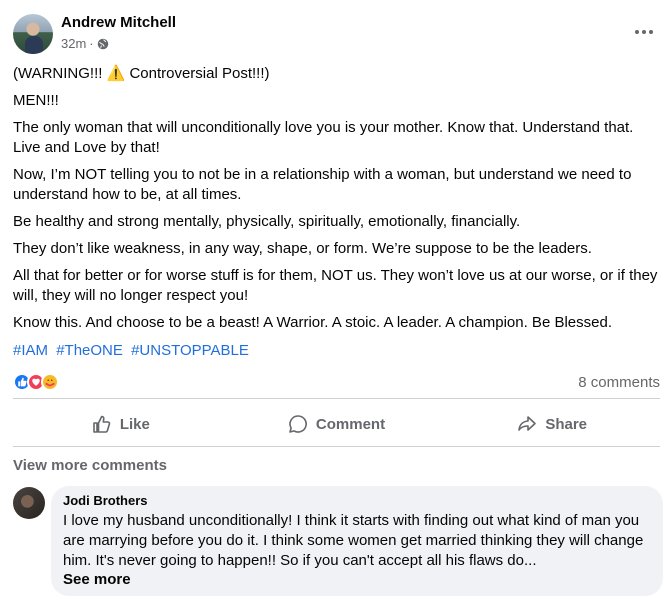 The height and width of the screenshot is (600, 671). I want to click on author-avatar, so click(33, 34).